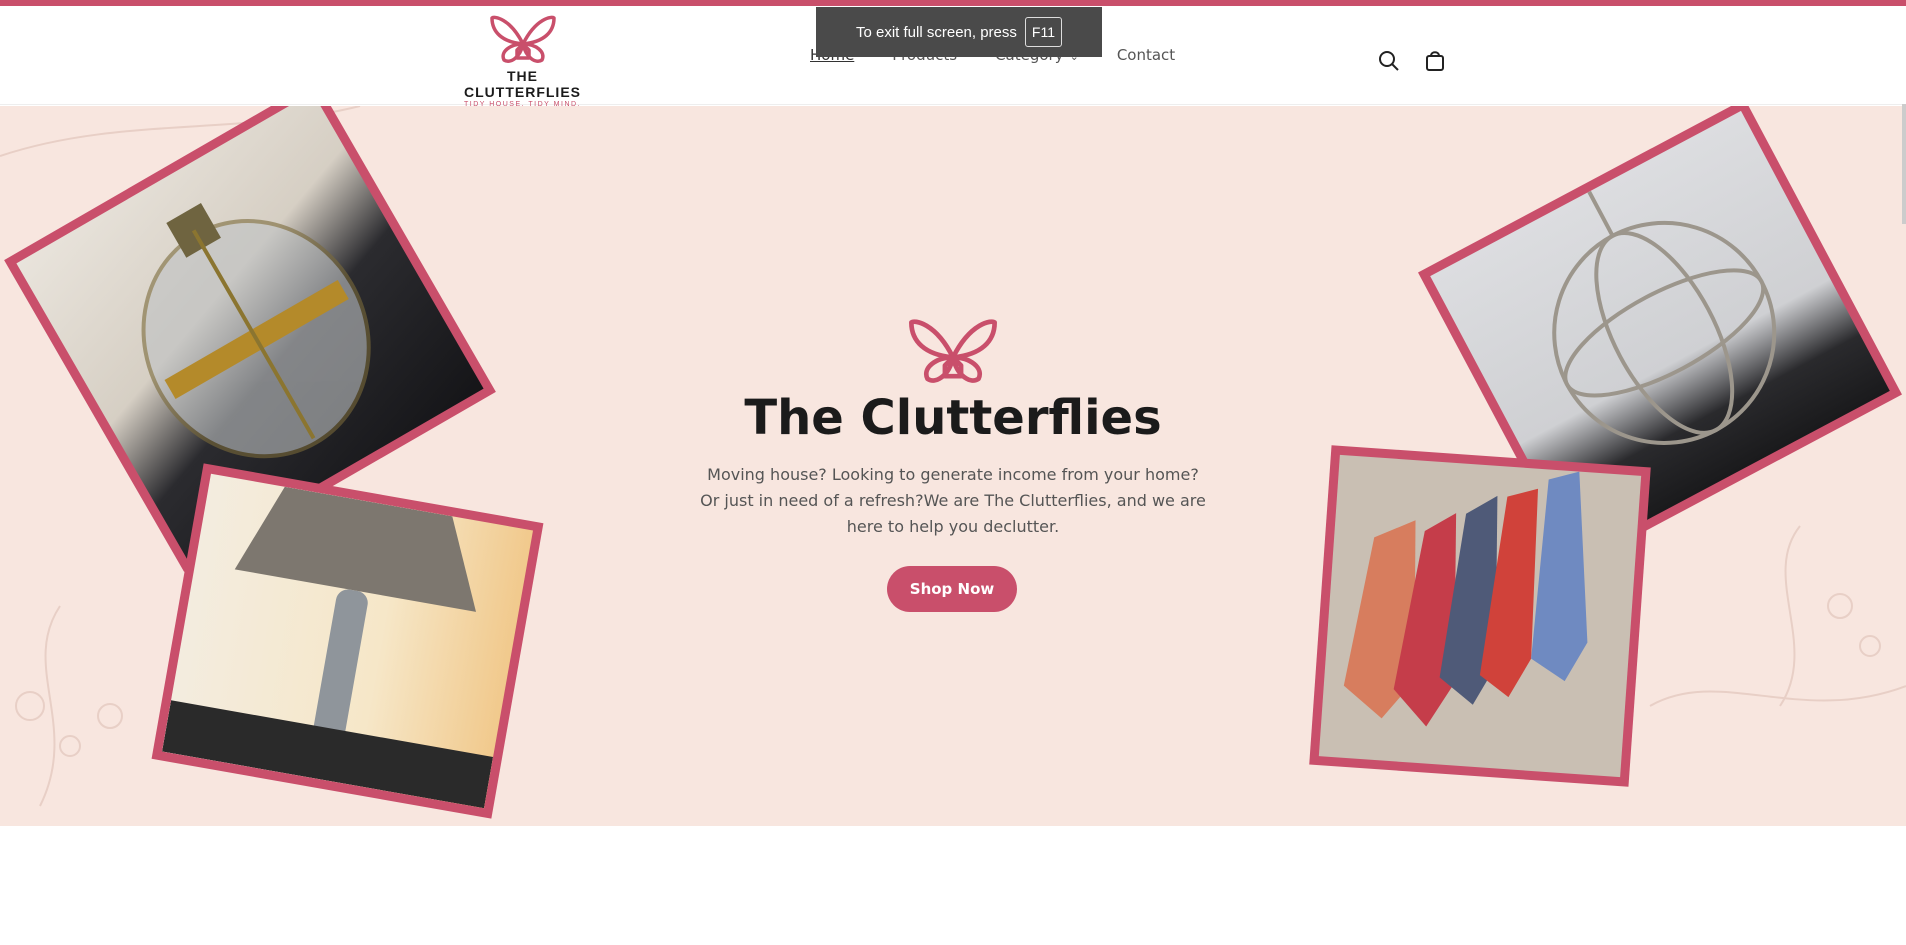 Image resolution: width=1906 pixels, height=945 pixels. What do you see at coordinates (952, 589) in the screenshot?
I see `shop-now-button: Shop Now` at bounding box center [952, 589].